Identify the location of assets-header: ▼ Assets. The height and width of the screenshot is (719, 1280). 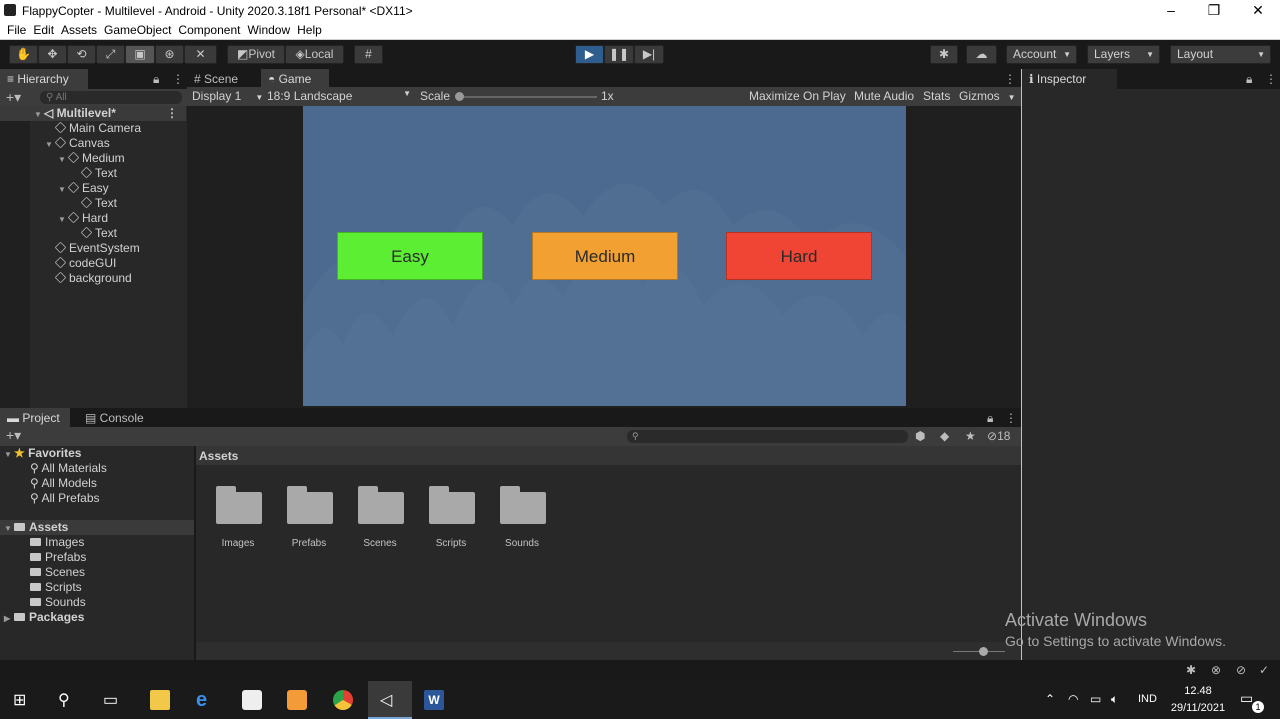
(97, 527).